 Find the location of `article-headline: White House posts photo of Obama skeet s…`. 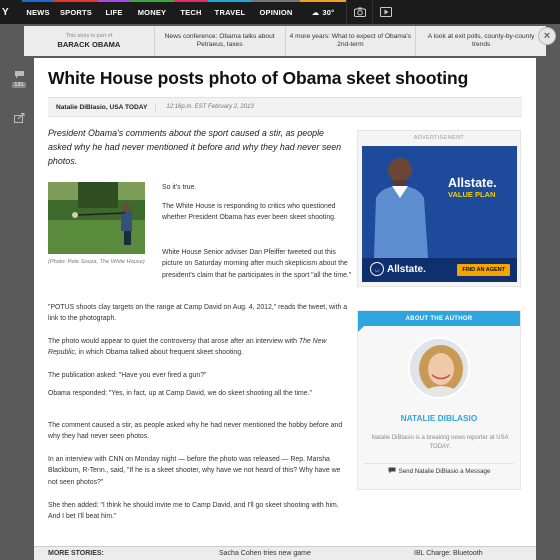

article-headline: White House posts photo of Obama skeet s… is located at coordinates (258, 78).